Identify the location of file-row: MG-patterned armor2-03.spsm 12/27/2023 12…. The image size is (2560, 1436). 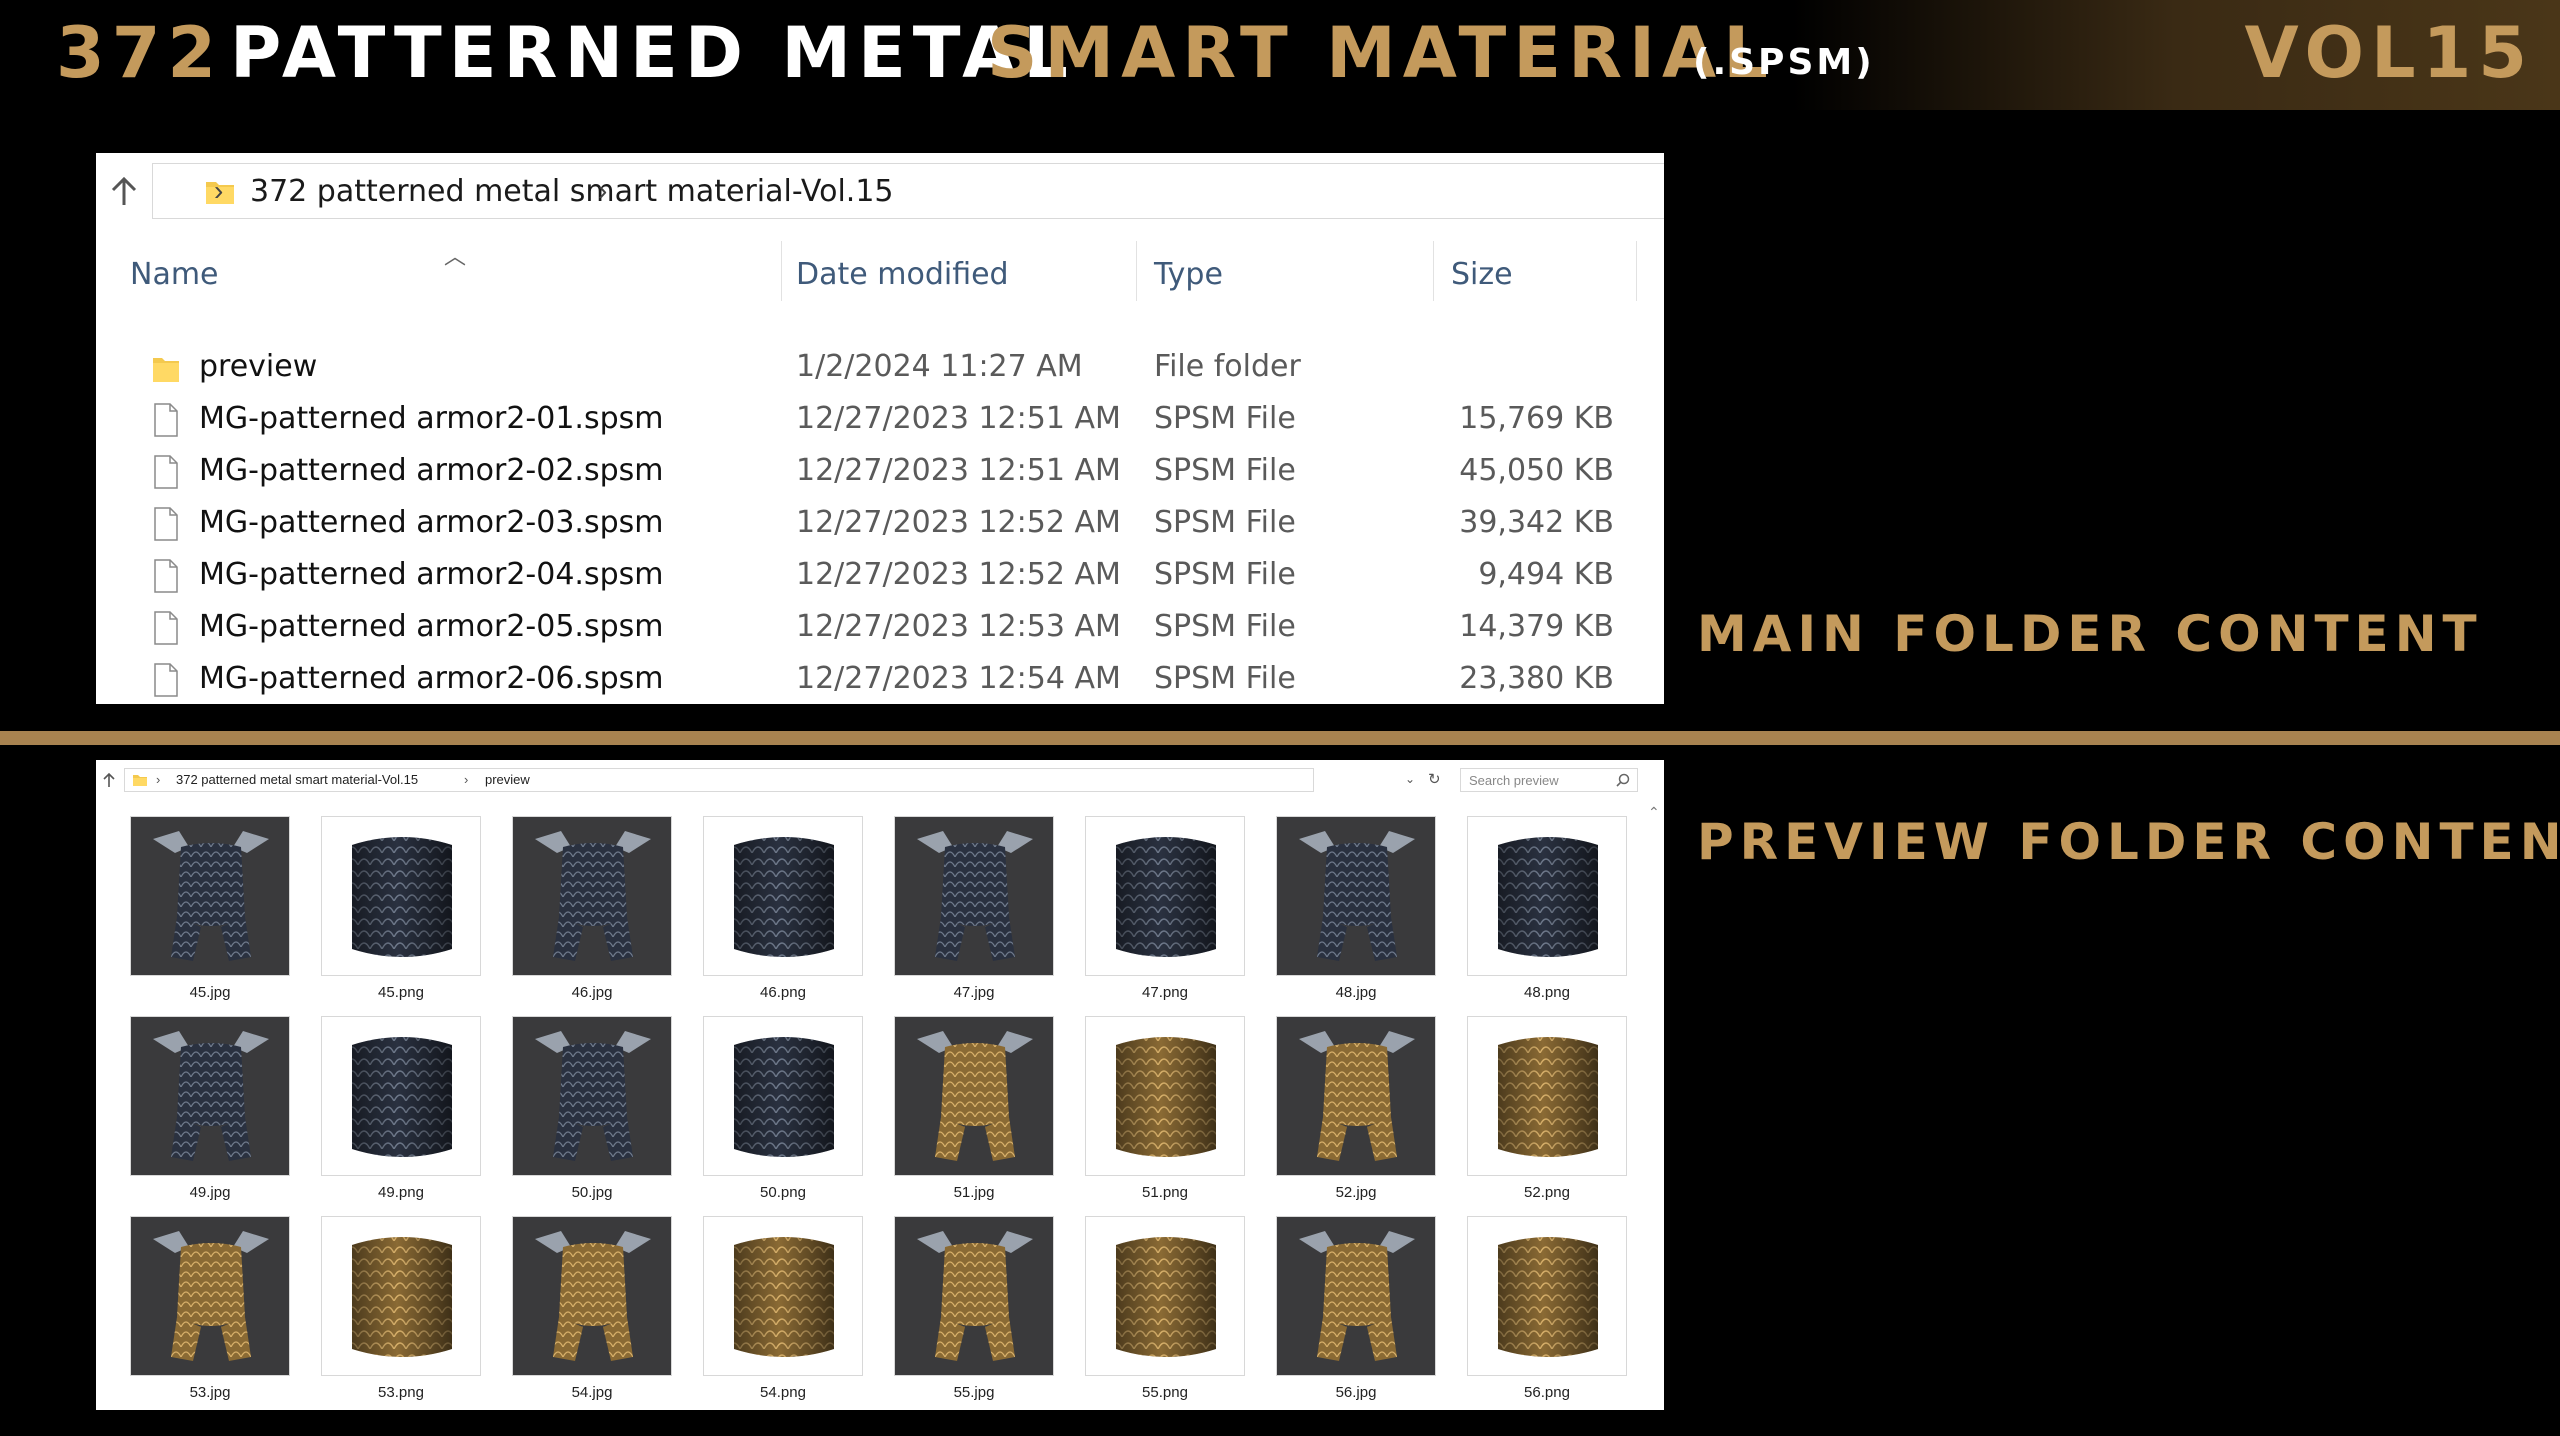
(880, 523).